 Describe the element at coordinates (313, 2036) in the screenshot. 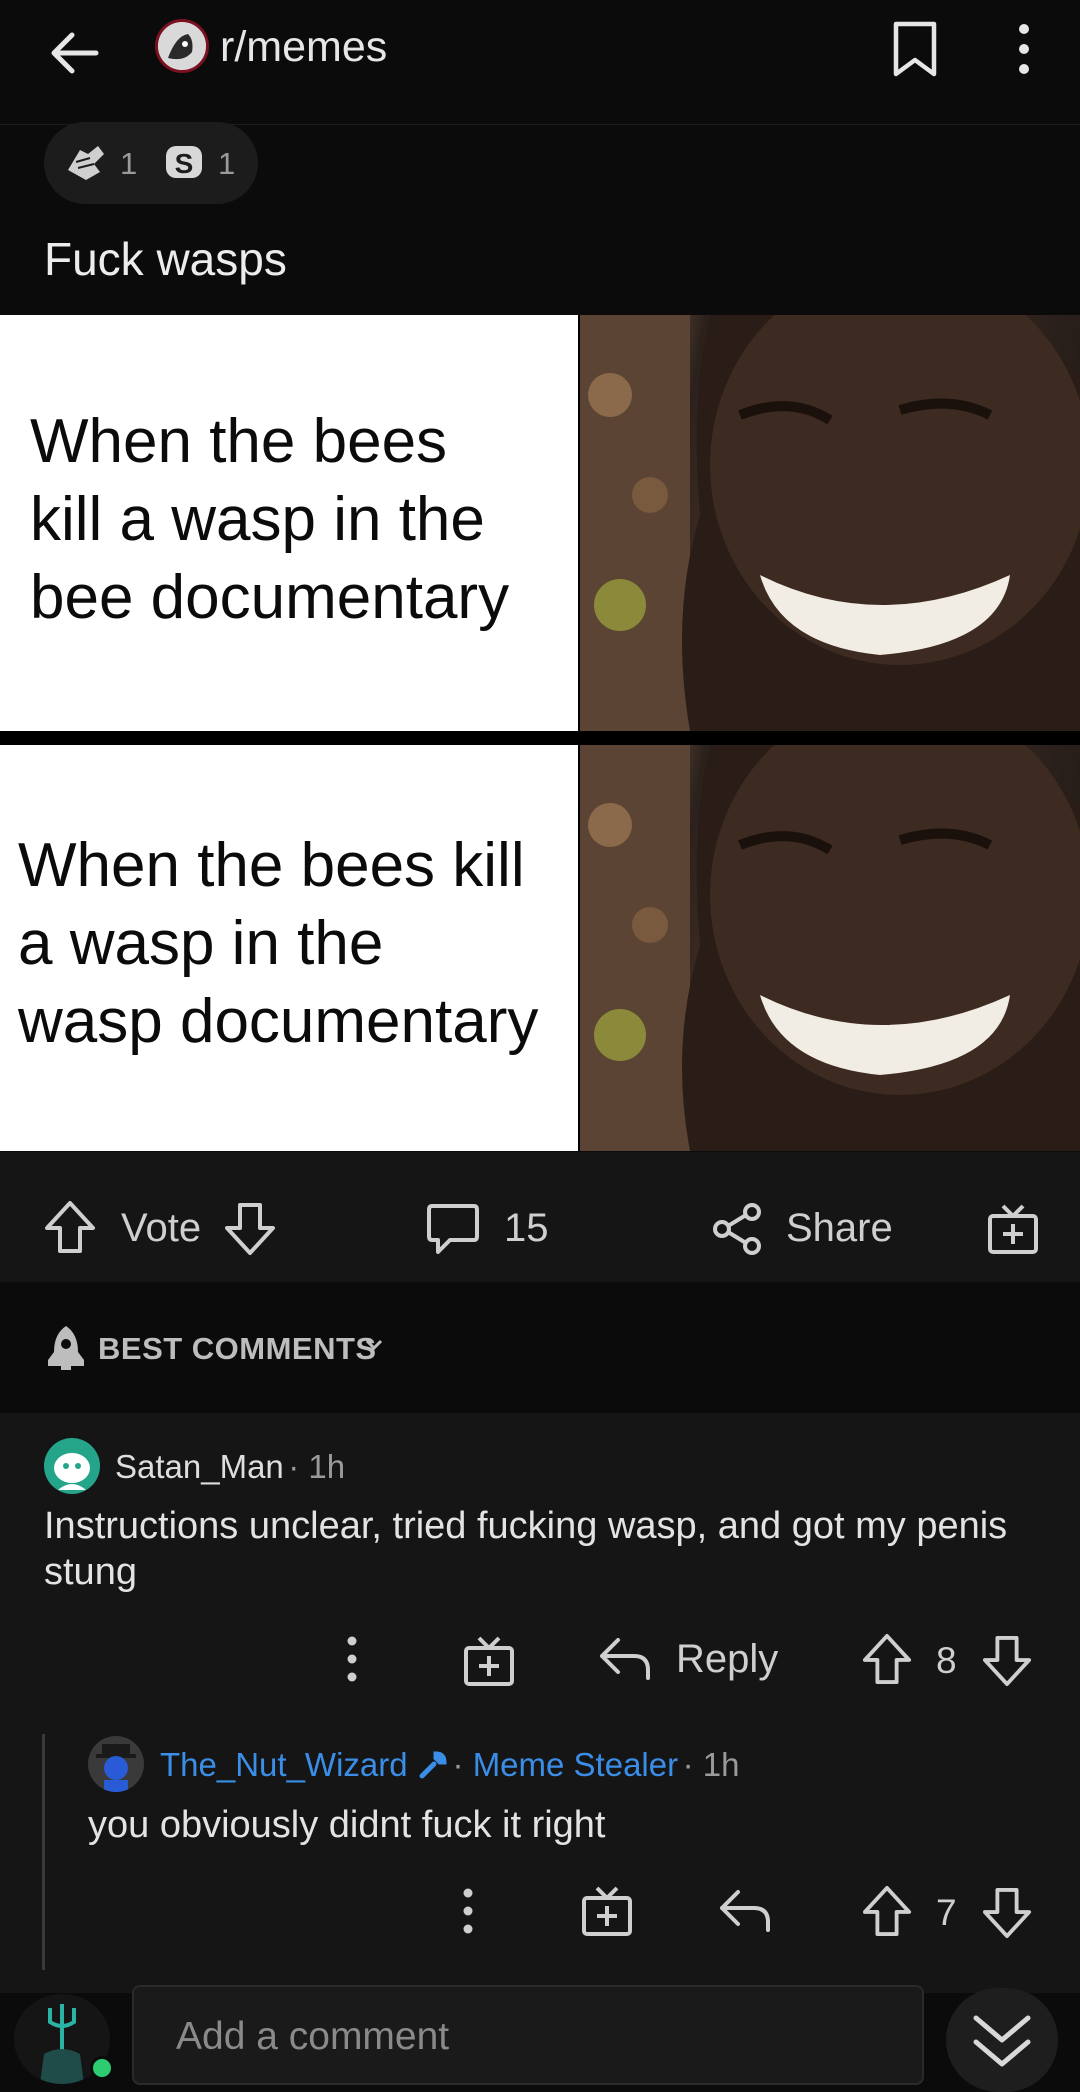

I see `add-comment-placeholder: Add a comment` at that location.